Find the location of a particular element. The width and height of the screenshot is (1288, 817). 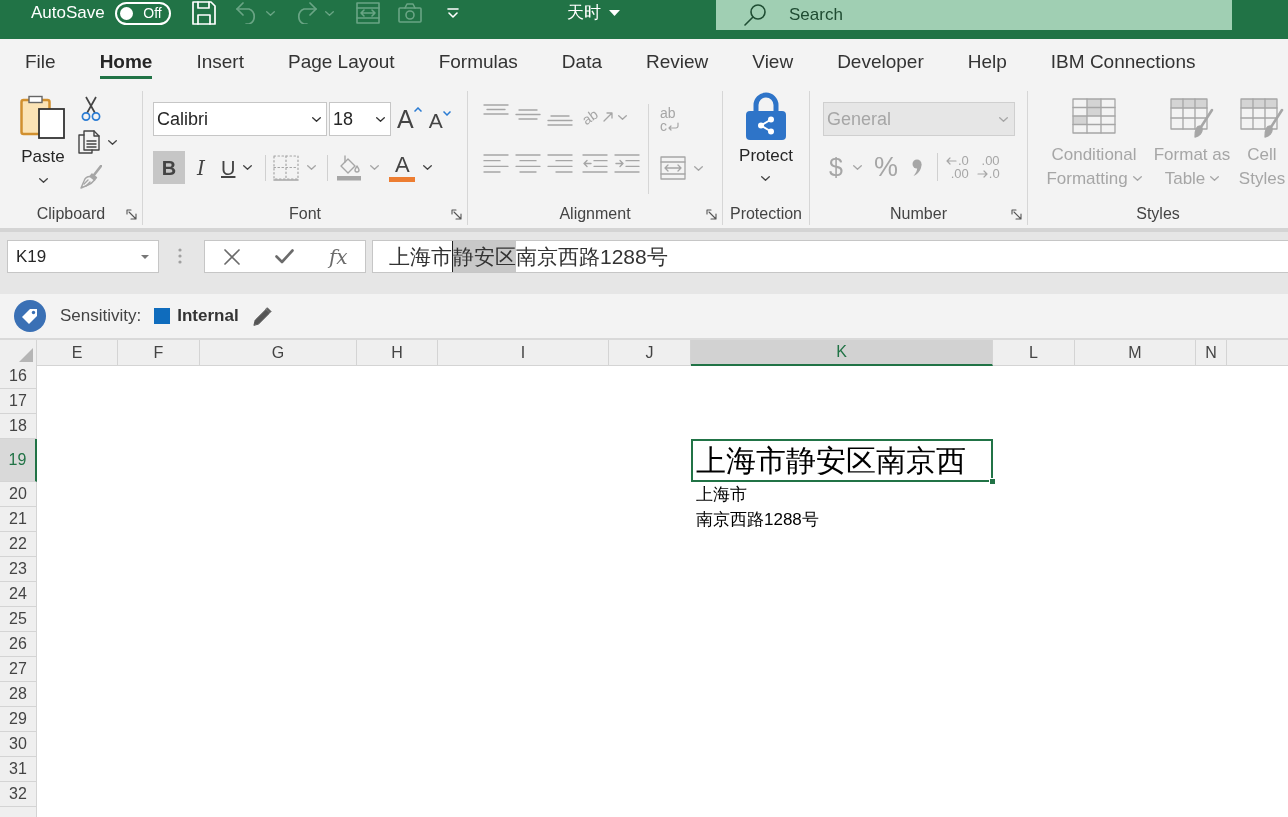

document-title-button: 天时 is located at coordinates (593, 13).